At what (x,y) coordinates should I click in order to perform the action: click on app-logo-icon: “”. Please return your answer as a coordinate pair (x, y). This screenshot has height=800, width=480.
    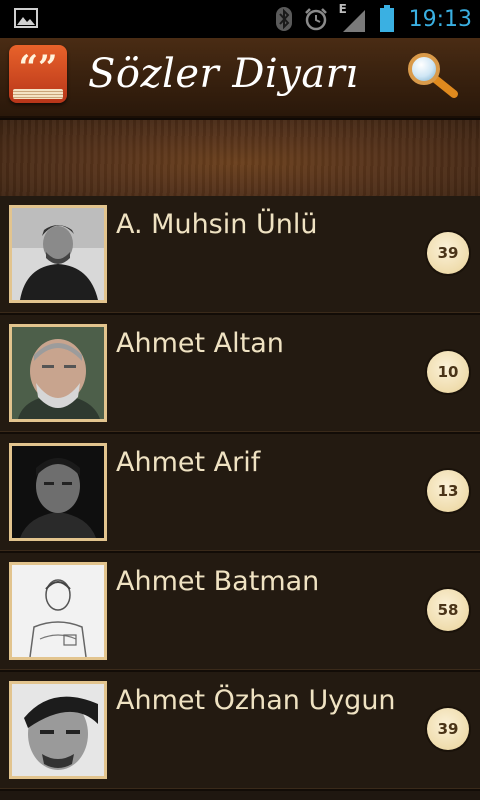
    Looking at the image, I should click on (38, 74).